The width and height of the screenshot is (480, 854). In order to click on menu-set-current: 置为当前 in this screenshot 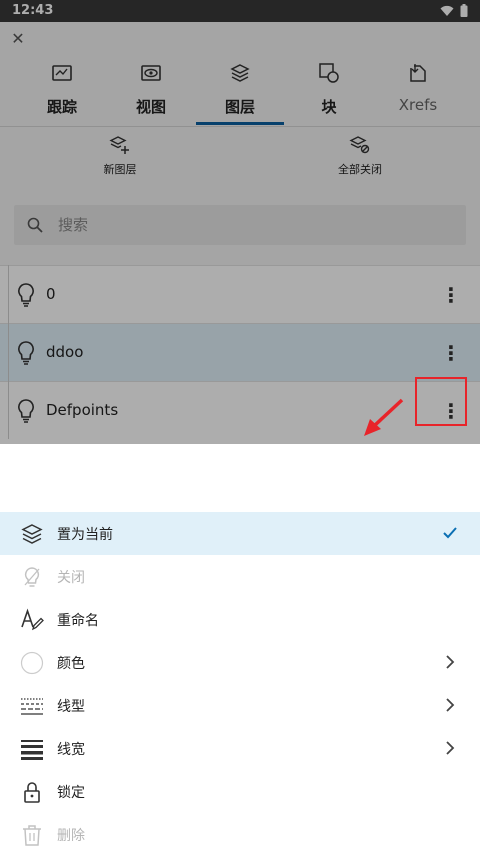, I will do `click(240, 533)`.